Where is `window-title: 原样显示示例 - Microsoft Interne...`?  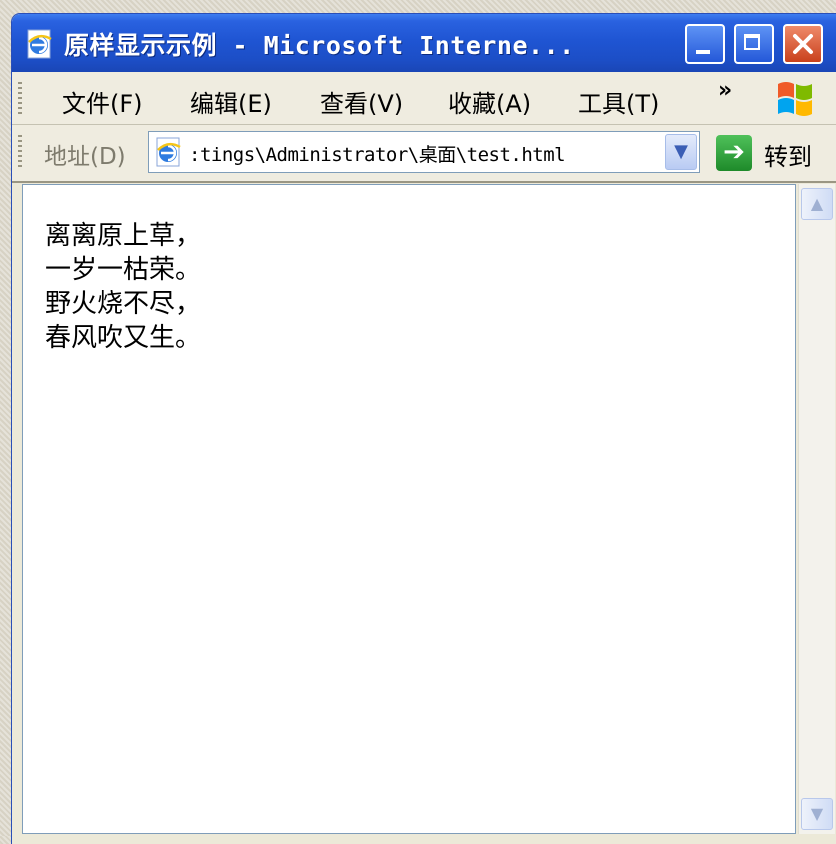 window-title: 原样显示示例 - Microsoft Interne... is located at coordinates (319, 45).